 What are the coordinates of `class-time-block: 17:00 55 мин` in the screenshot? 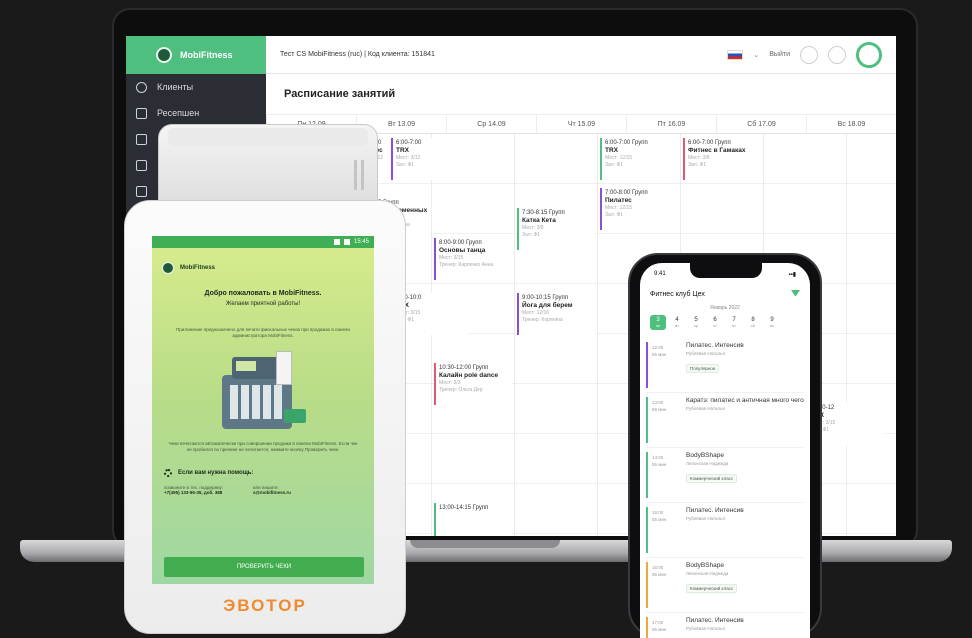 It's located at (669, 625).